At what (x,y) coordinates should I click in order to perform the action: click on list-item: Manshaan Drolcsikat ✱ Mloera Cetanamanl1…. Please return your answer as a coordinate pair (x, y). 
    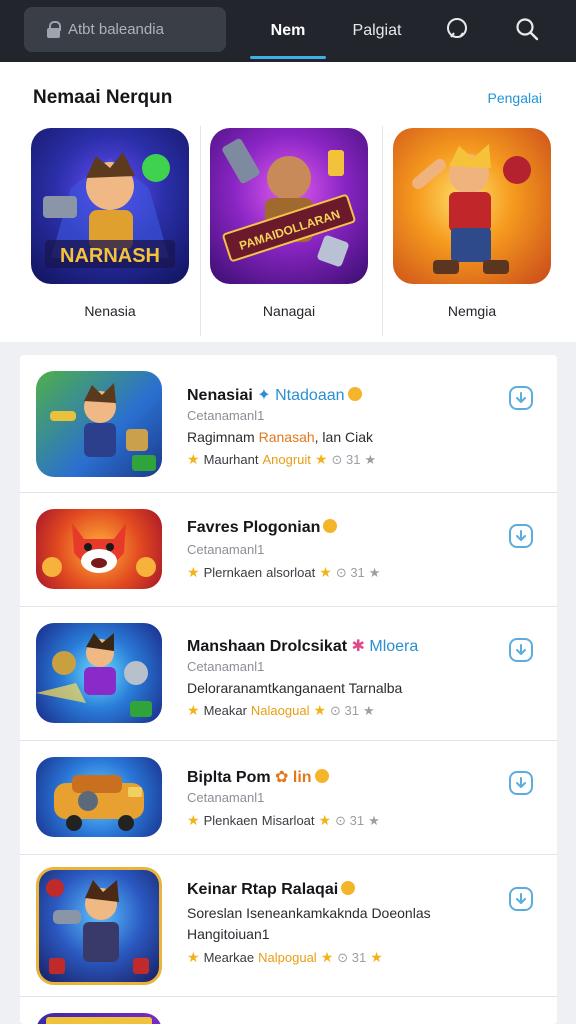
    Looking at the image, I should click on (288, 674).